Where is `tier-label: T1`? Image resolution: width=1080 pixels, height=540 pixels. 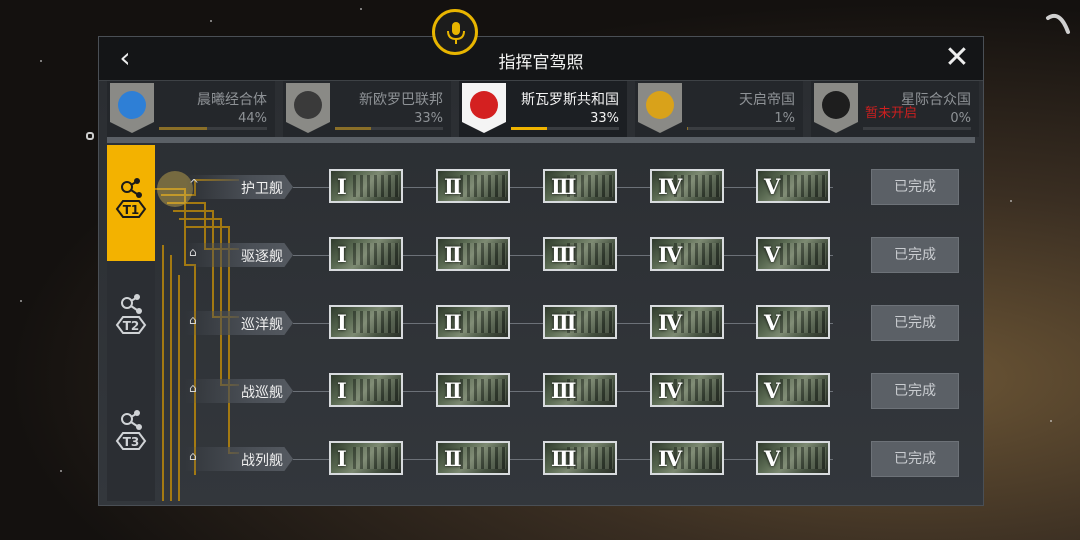 tier-label: T1 is located at coordinates (131, 210).